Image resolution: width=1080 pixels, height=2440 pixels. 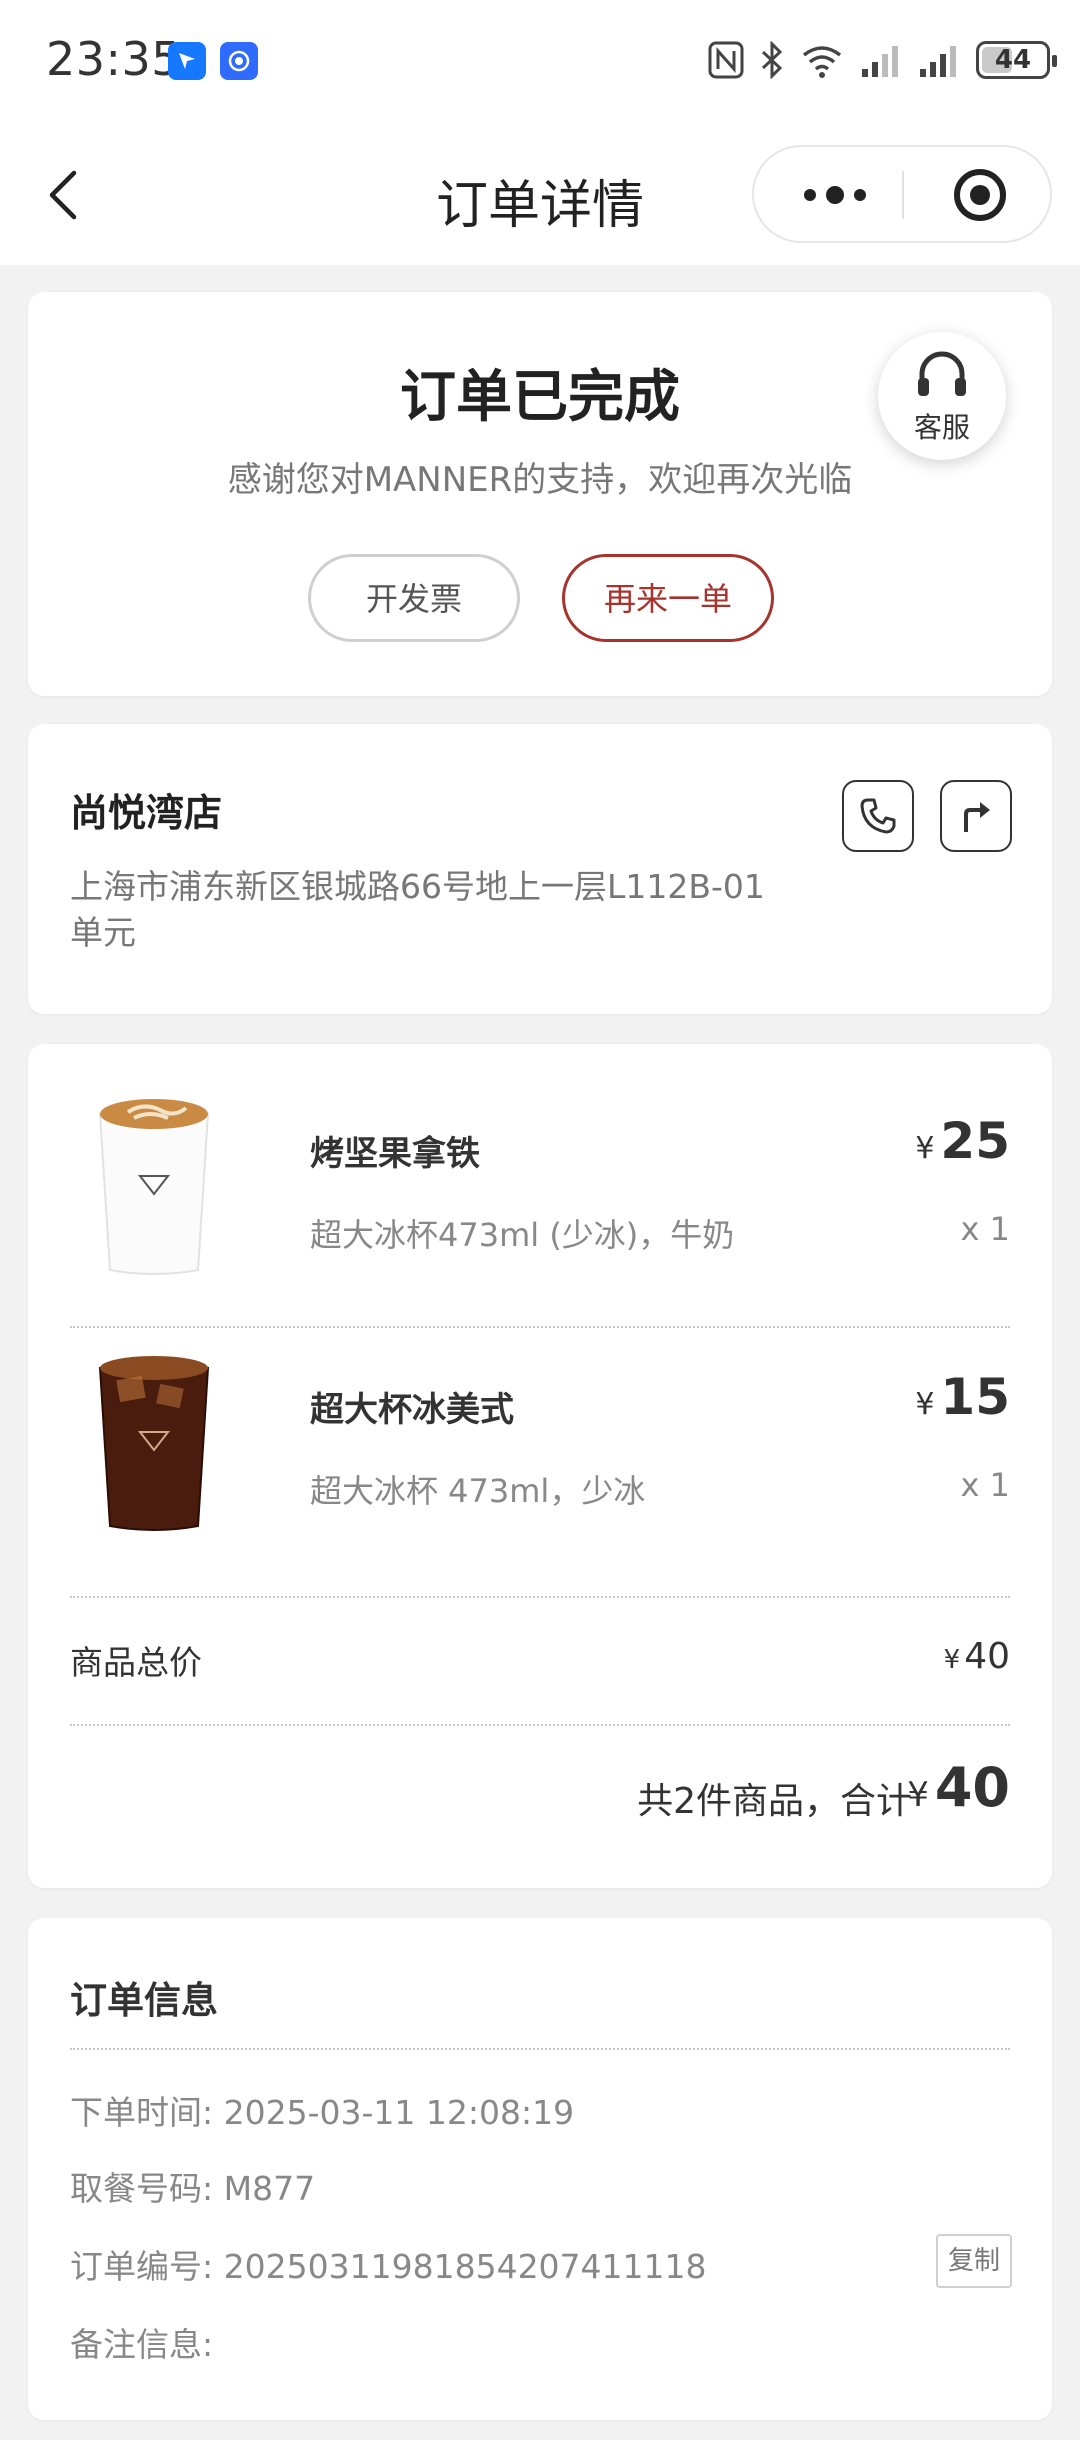 What do you see at coordinates (136, 1662) in the screenshot?
I see `subtotal-label: 商品总价` at bounding box center [136, 1662].